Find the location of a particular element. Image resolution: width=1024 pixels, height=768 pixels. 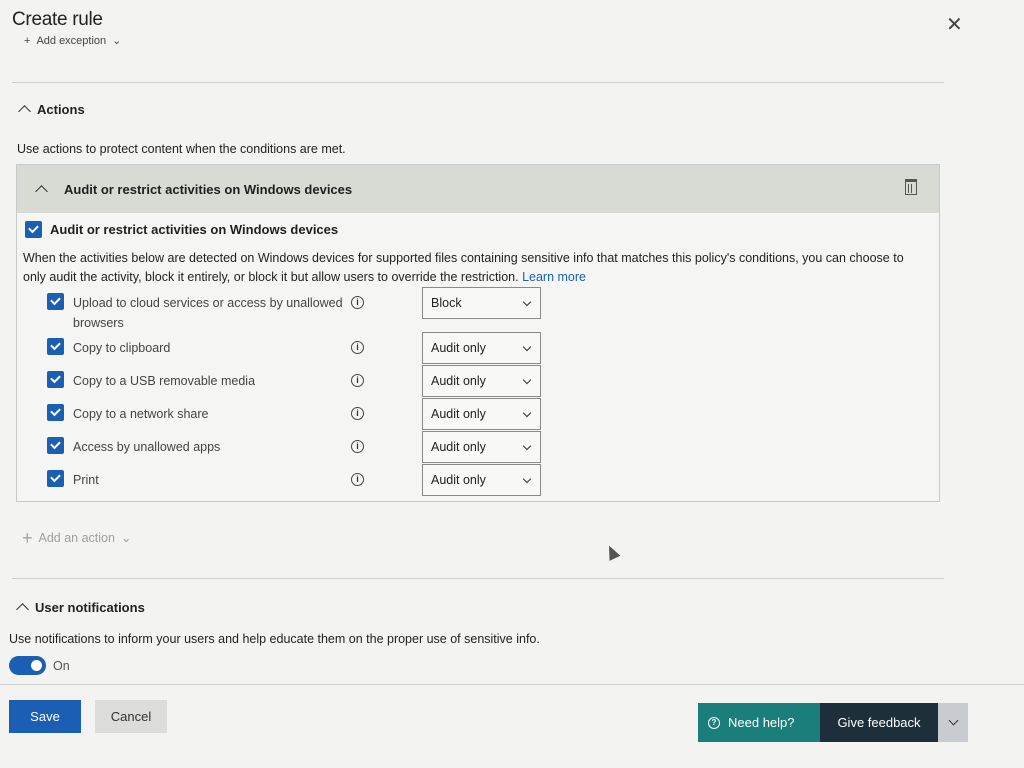

notifications-section-toggle: User notifications is located at coordinates (80, 608).